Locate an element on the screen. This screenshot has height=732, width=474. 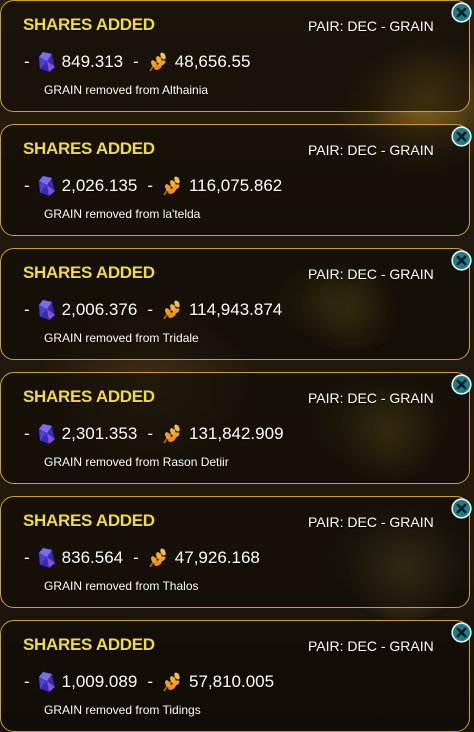
grain-amount: 48,656.55 is located at coordinates (212, 61).